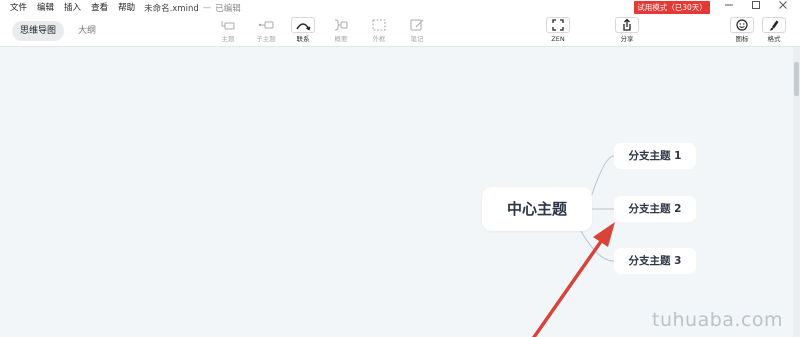 This screenshot has height=337, width=800. What do you see at coordinates (228, 25) in the screenshot?
I see `topic-icon` at bounding box center [228, 25].